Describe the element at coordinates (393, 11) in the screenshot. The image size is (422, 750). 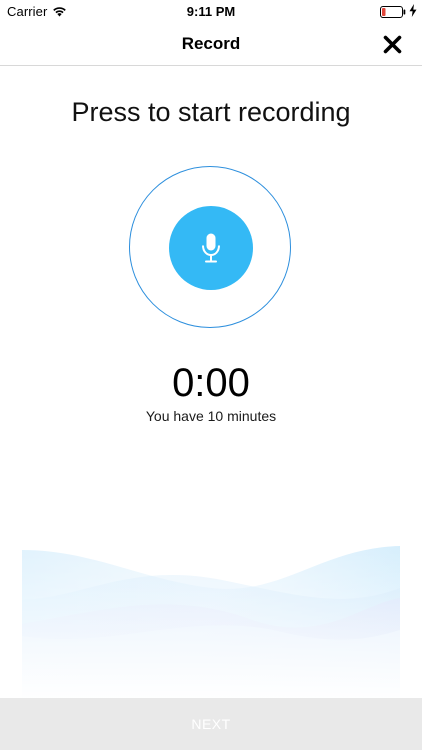
I see `battery-low-icon` at that location.